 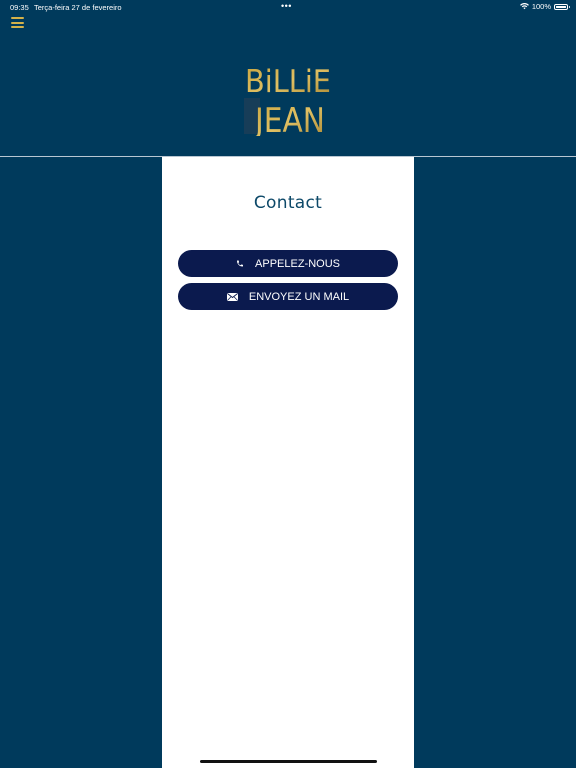 What do you see at coordinates (562, 6) in the screenshot?
I see `battery-icon` at bounding box center [562, 6].